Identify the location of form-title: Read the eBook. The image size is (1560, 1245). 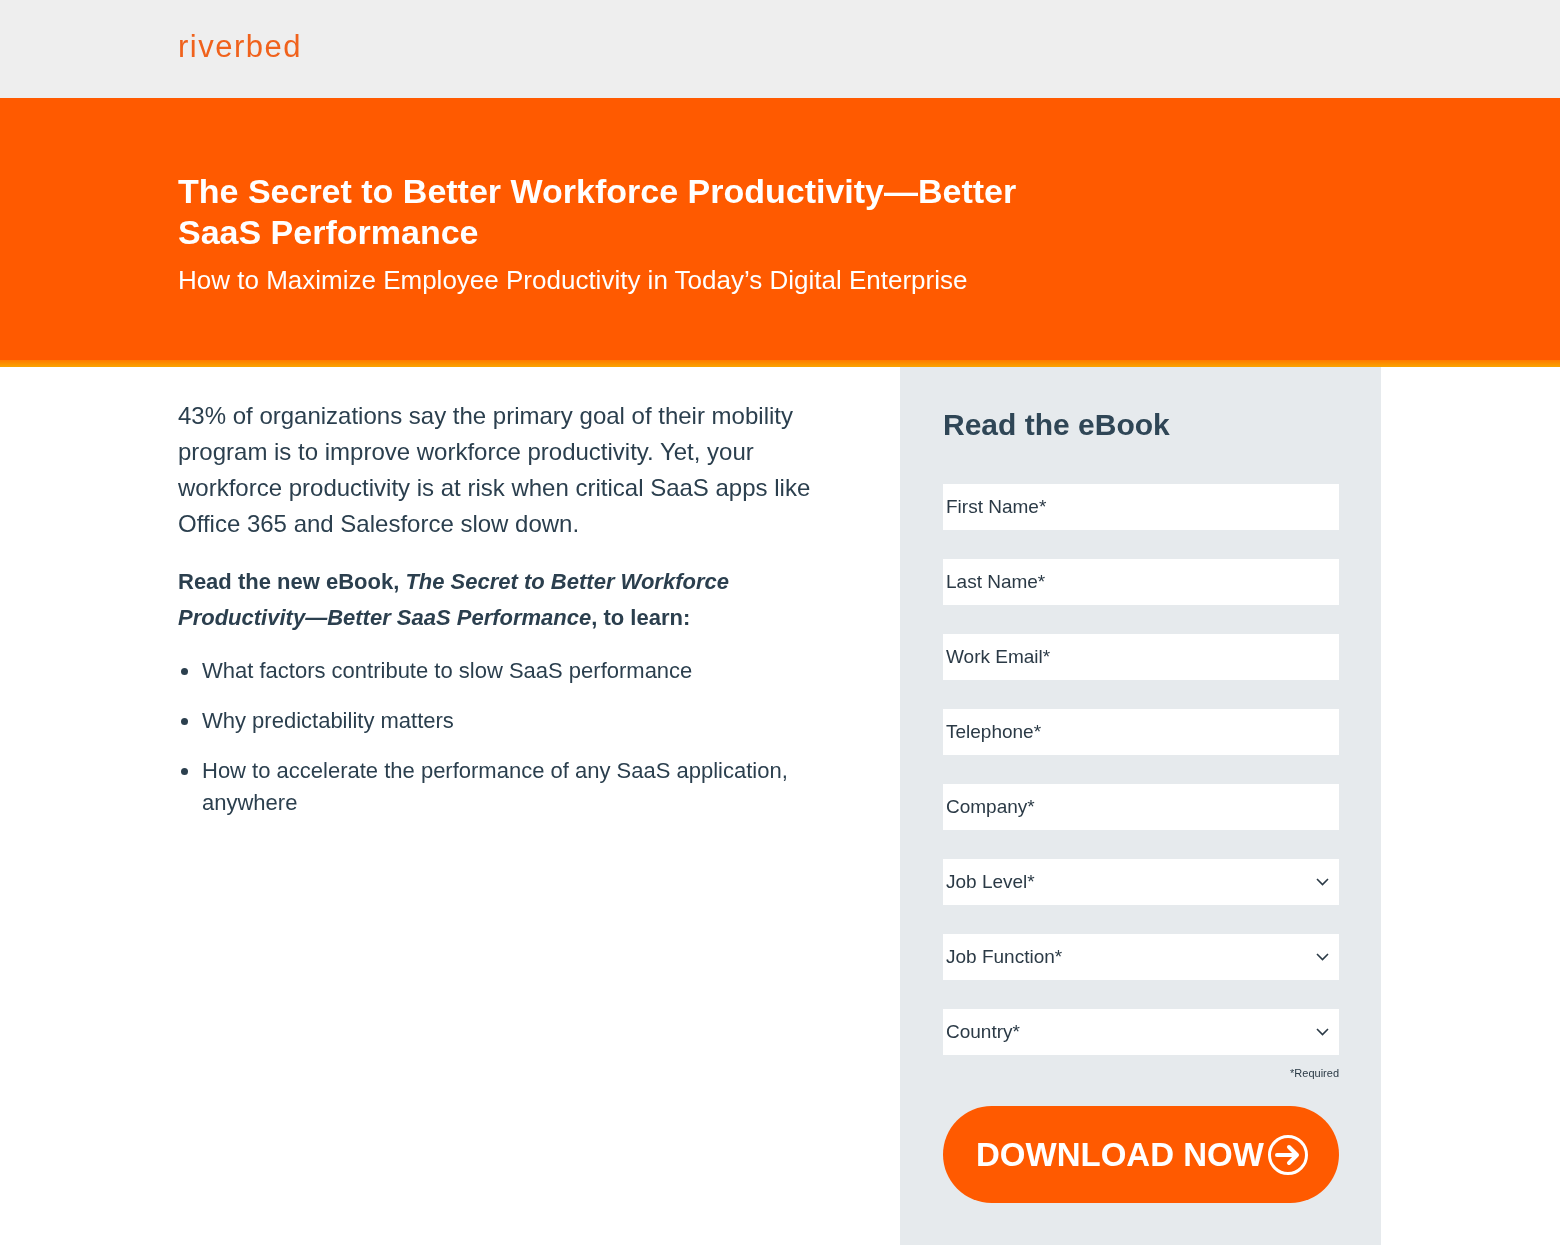
(1057, 425).